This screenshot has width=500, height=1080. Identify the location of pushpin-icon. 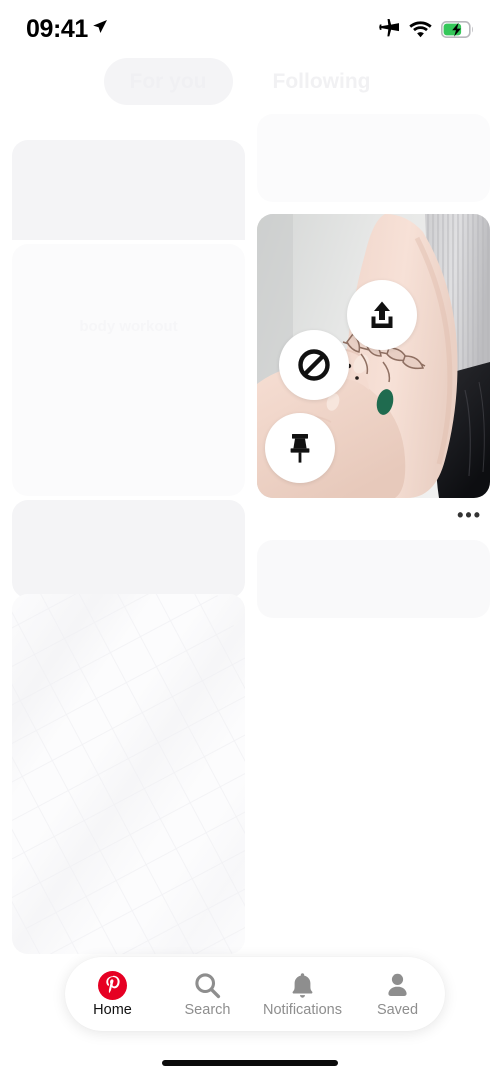
(300, 448).